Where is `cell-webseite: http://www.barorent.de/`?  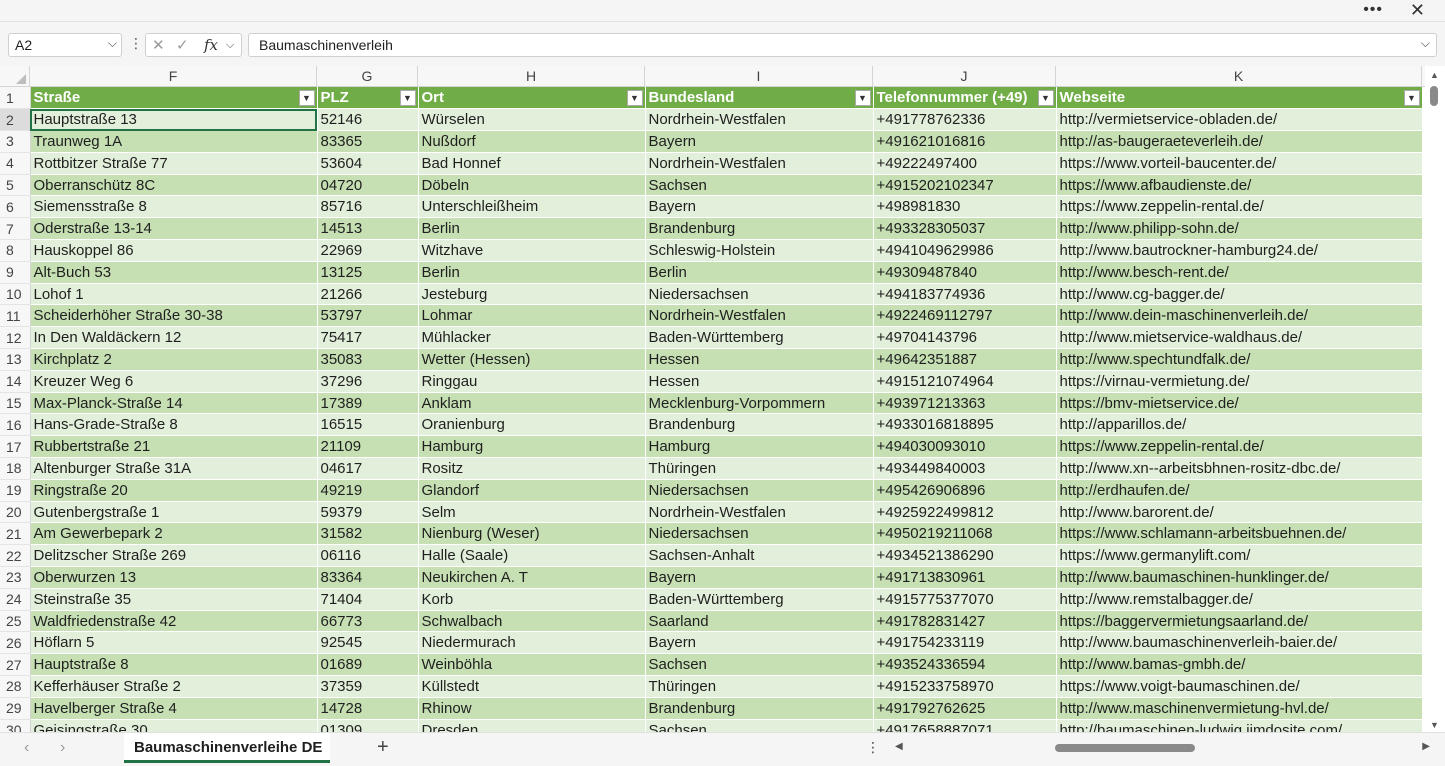 cell-webseite: http://www.barorent.de/ is located at coordinates (1239, 512).